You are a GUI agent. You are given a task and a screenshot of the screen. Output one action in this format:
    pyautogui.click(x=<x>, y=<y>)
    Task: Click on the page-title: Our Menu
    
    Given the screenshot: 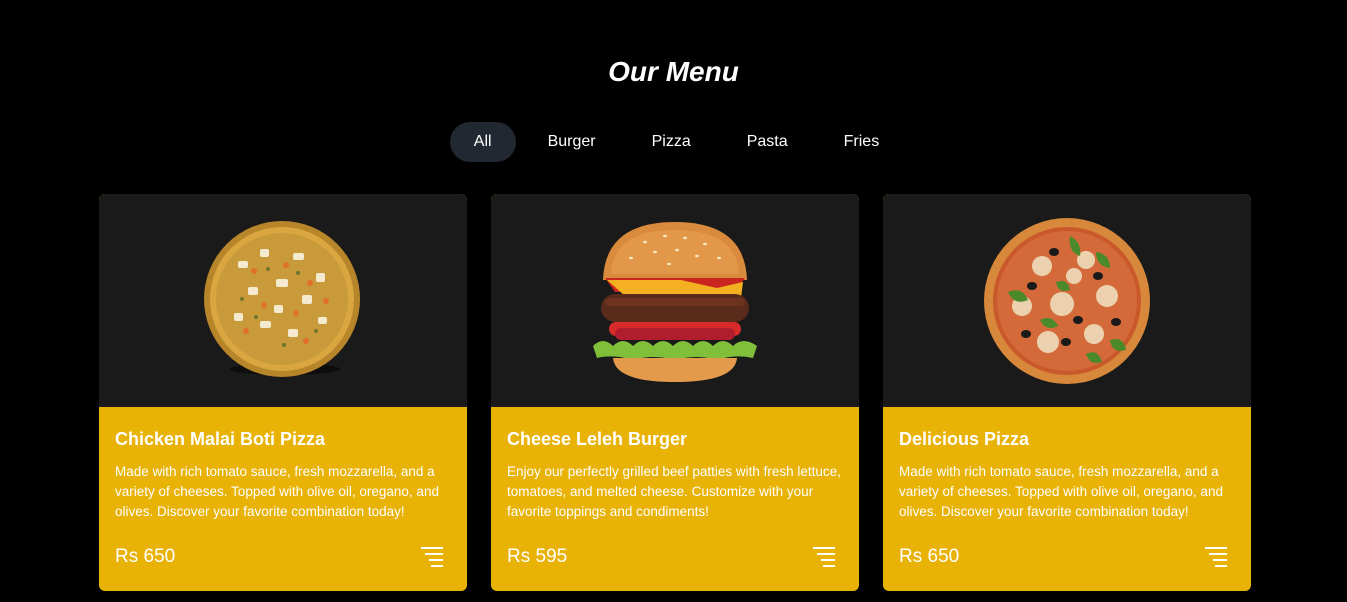 What is the action you would take?
    pyautogui.click(x=673, y=71)
    